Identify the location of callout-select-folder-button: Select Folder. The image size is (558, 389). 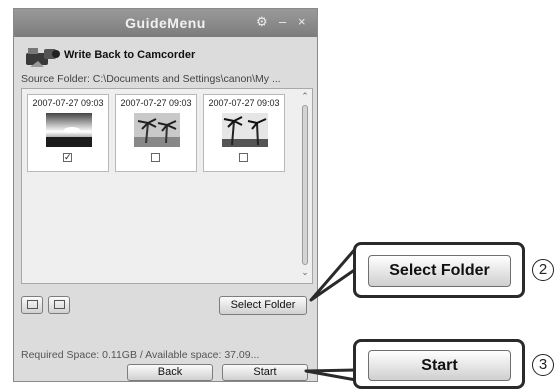
(439, 271).